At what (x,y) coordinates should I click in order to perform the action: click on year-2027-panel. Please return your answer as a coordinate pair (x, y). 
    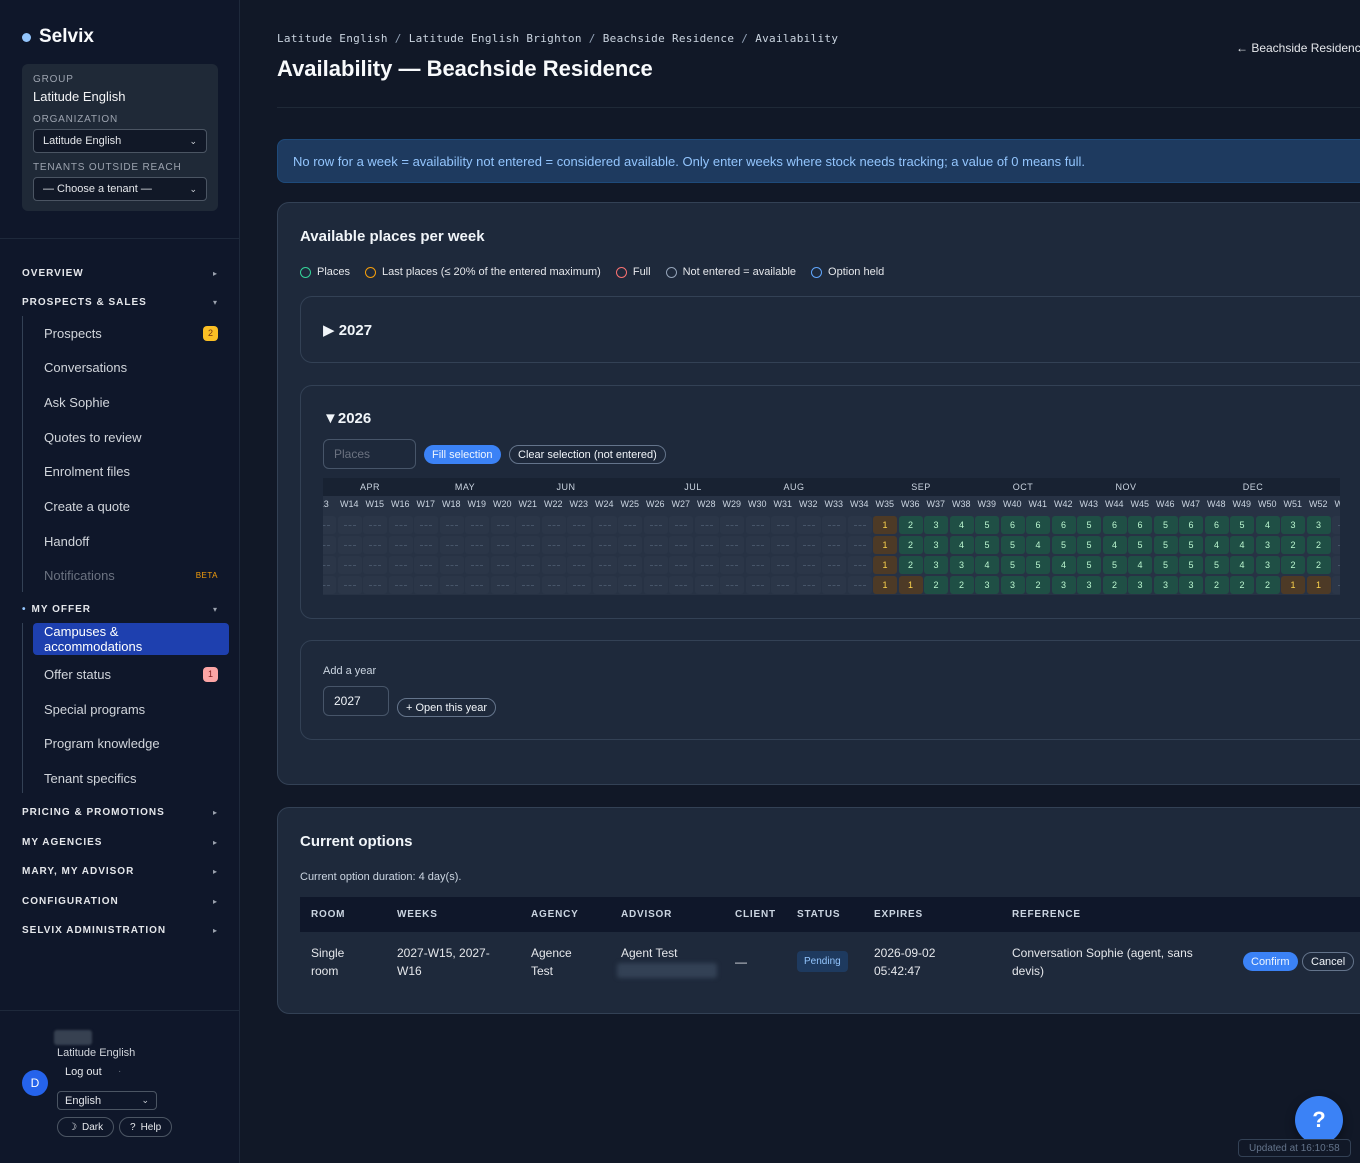
    Looking at the image, I should click on (830, 329).